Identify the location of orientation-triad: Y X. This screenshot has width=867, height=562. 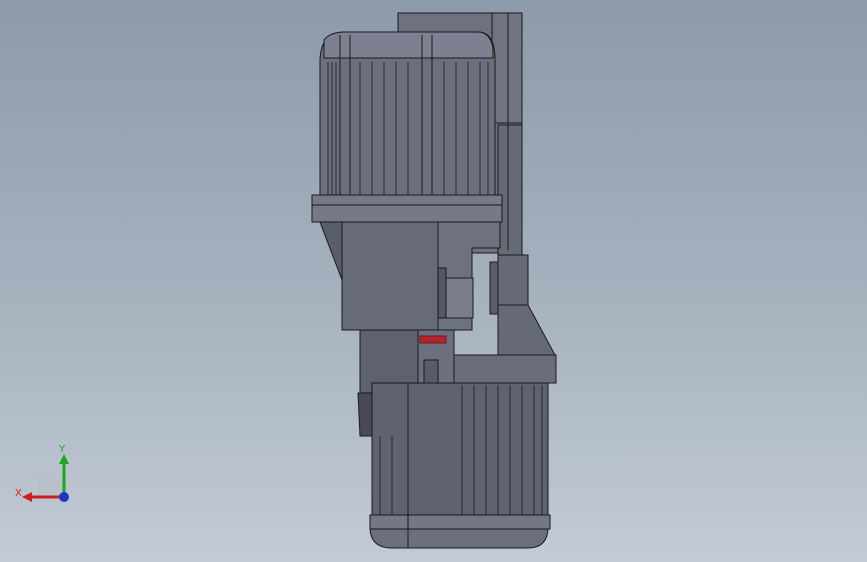
(45, 475).